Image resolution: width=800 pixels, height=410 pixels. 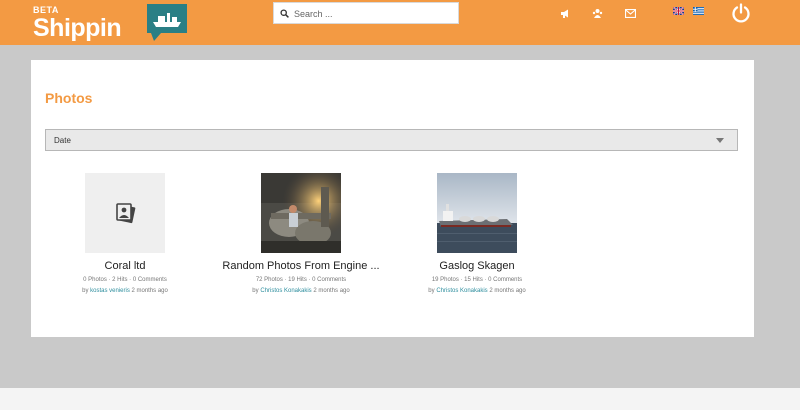 I want to click on album-title: Coral ltd, so click(x=125, y=266).